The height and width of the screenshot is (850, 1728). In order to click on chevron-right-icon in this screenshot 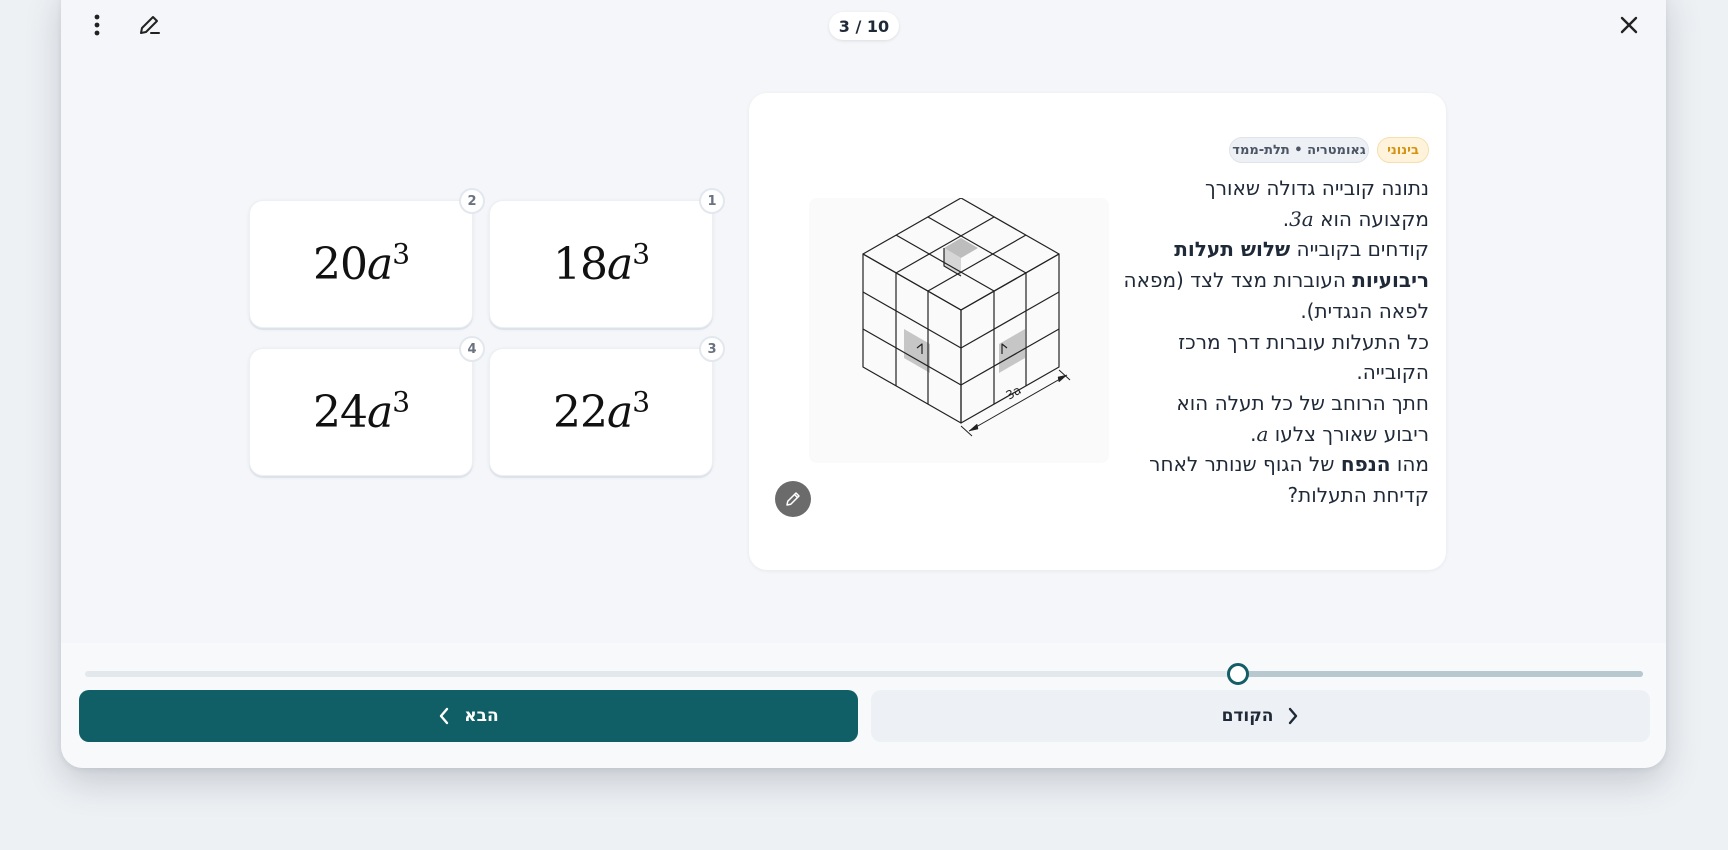, I will do `click(1293, 716)`.